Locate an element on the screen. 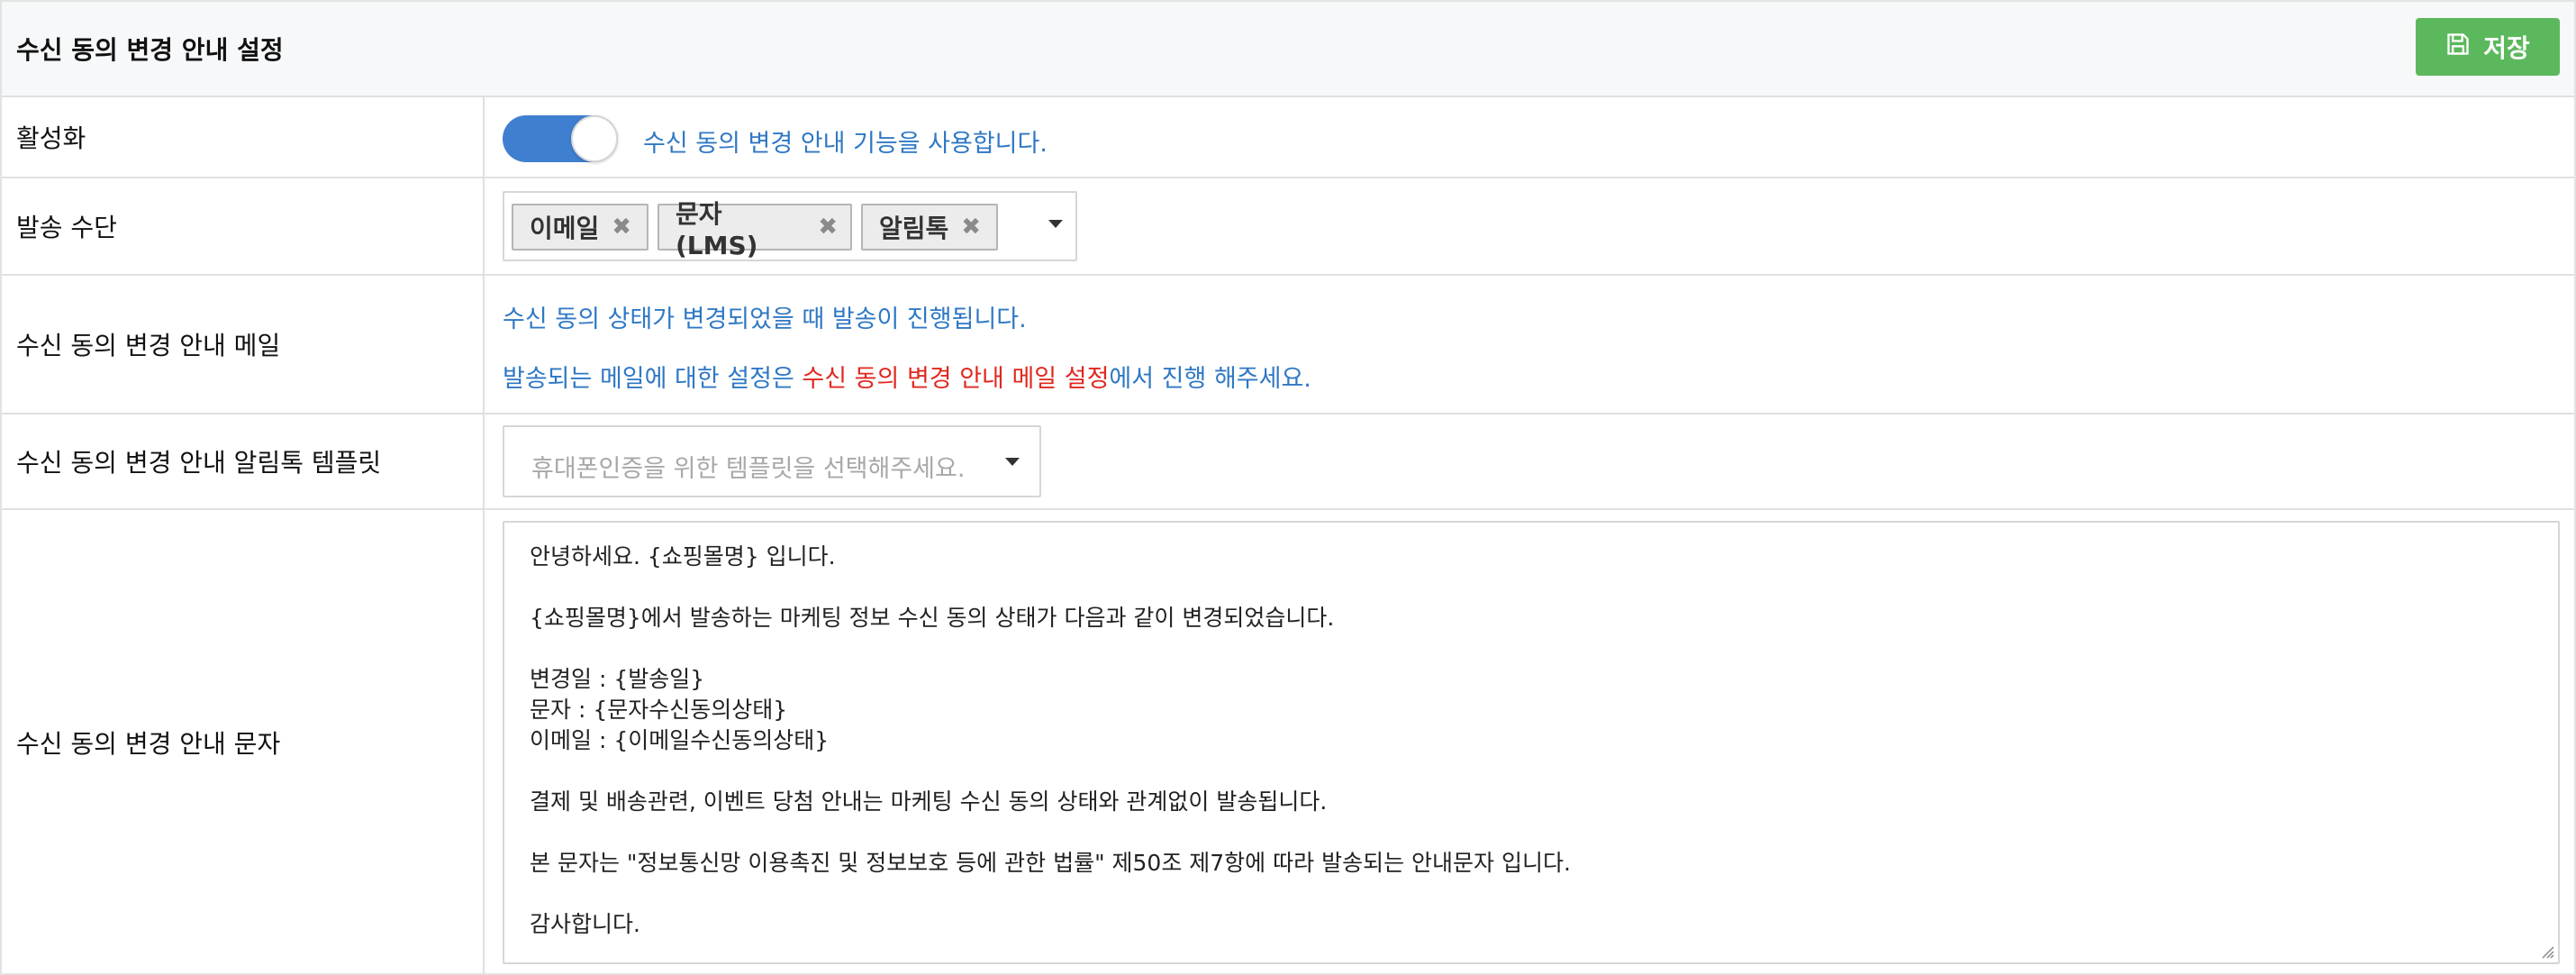  panel-header: 수신 동의 변경 안내 설정 저장 is located at coordinates (1288, 49).